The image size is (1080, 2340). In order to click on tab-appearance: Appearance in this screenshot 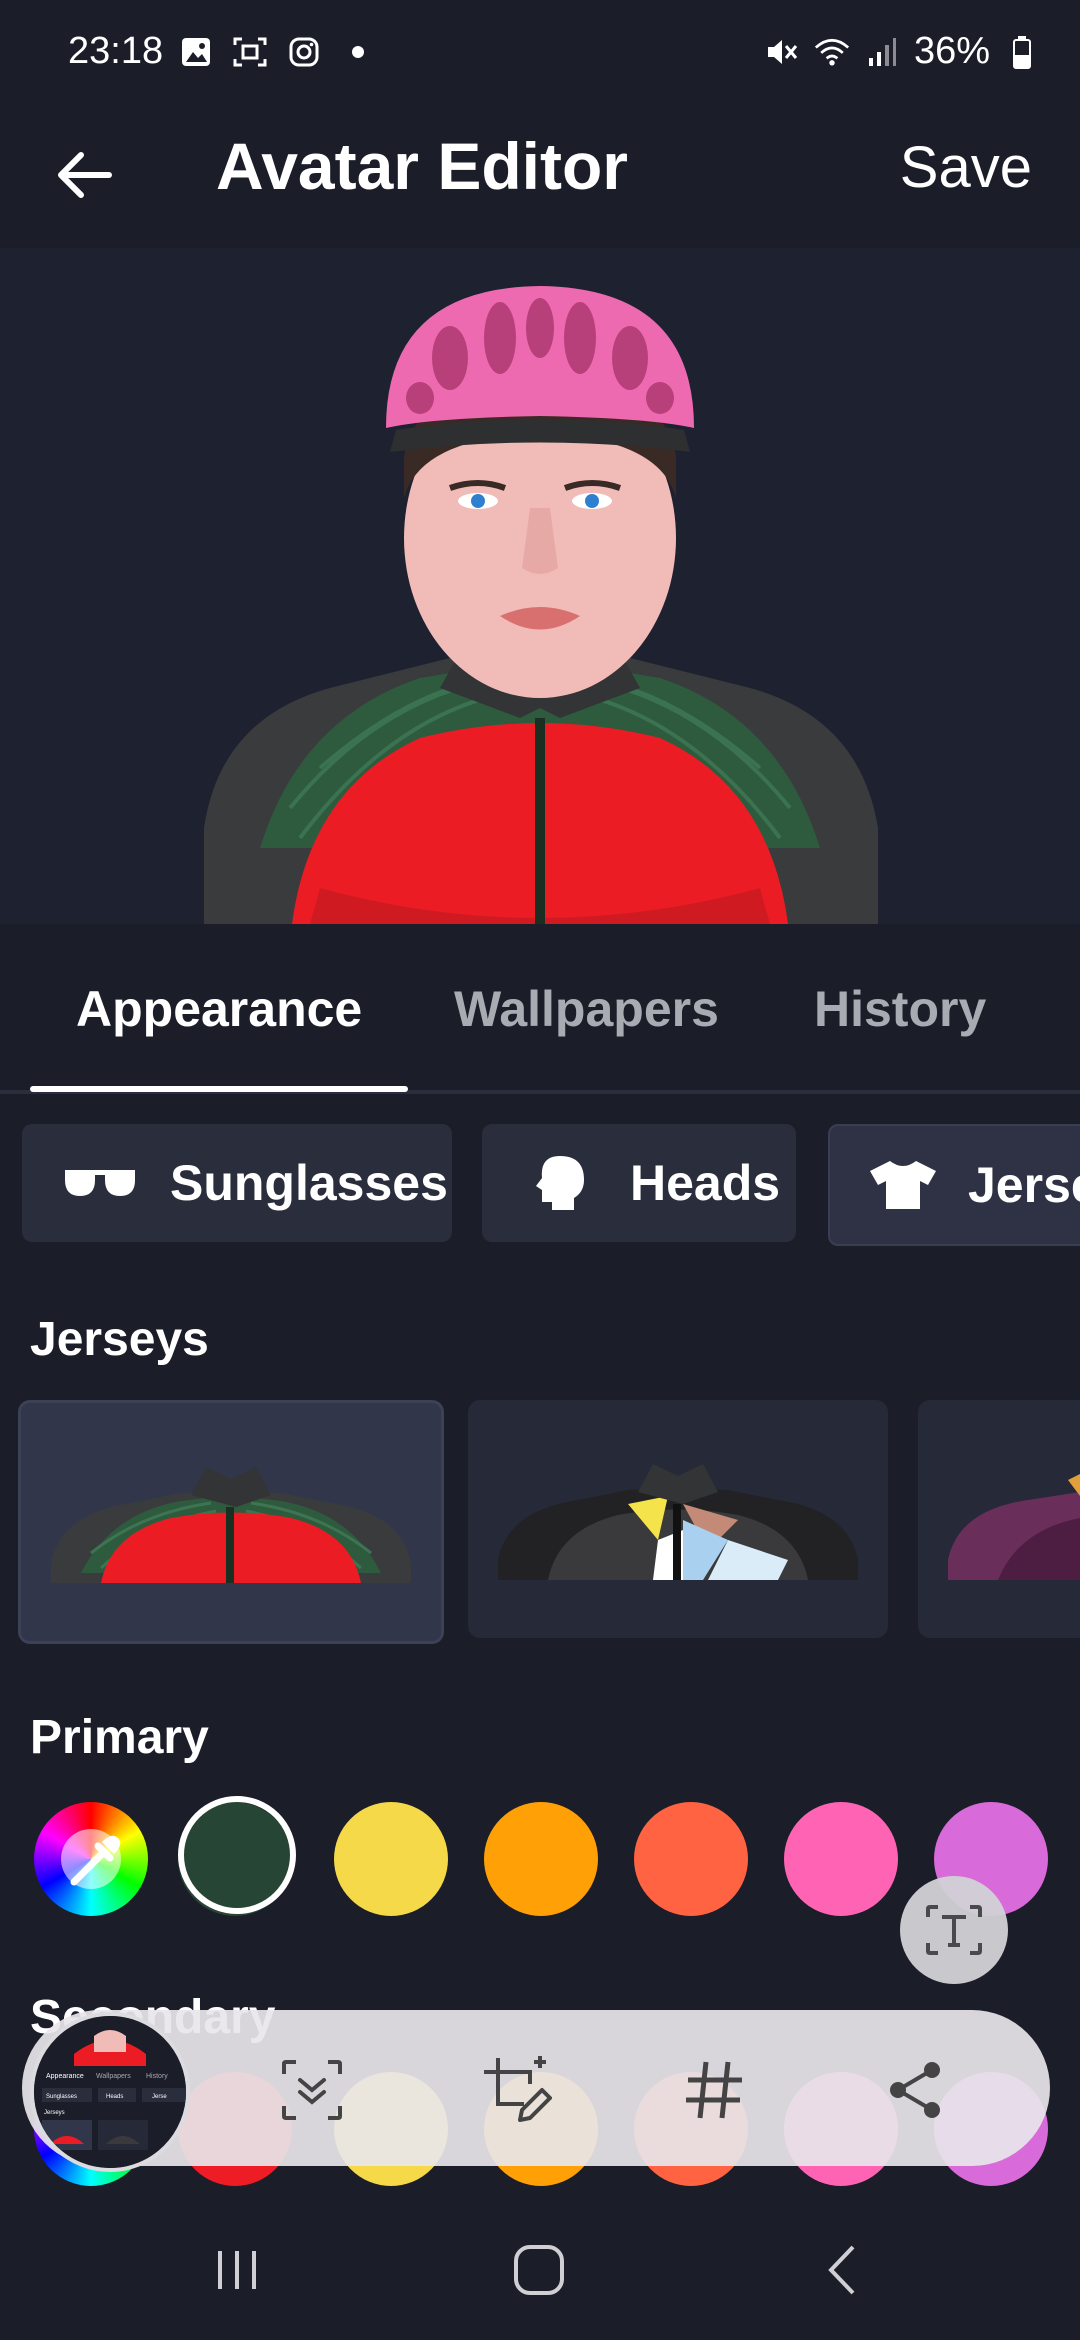, I will do `click(219, 1009)`.